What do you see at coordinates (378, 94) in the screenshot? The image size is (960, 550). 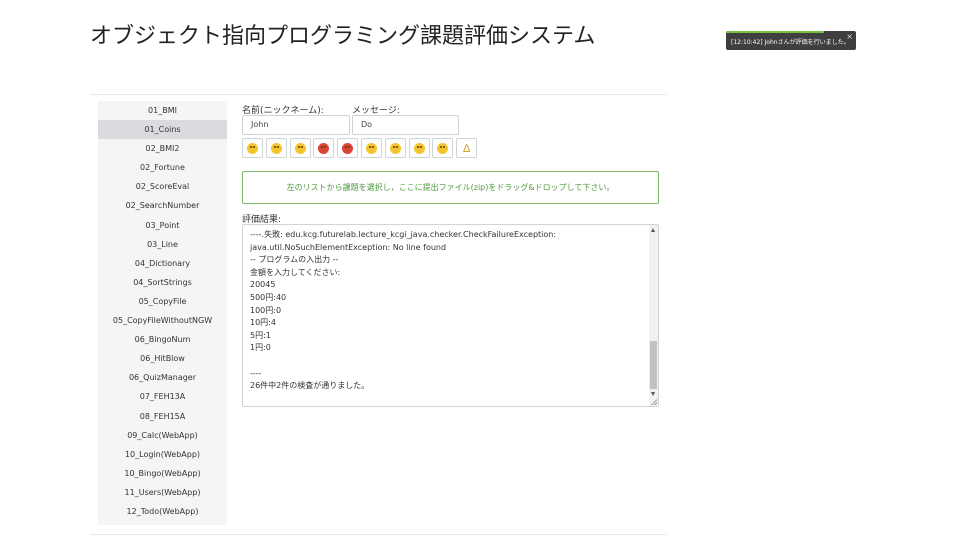 I see `top-divider` at bounding box center [378, 94].